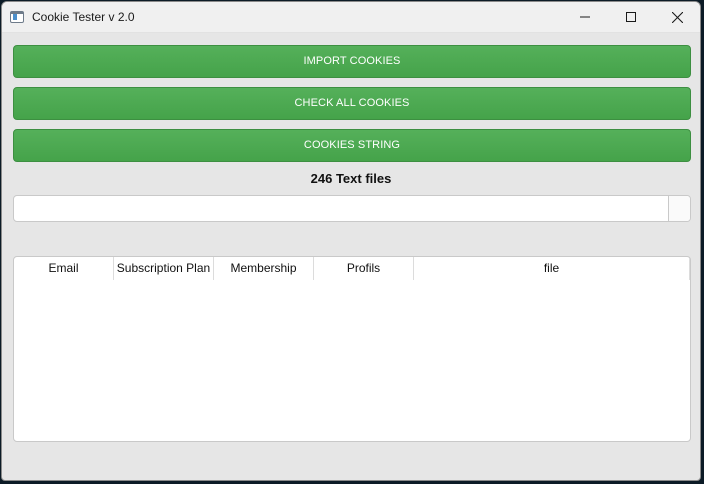 The image size is (704, 484). I want to click on import-cookies-button: IMPORT COOKIES, so click(352, 61).